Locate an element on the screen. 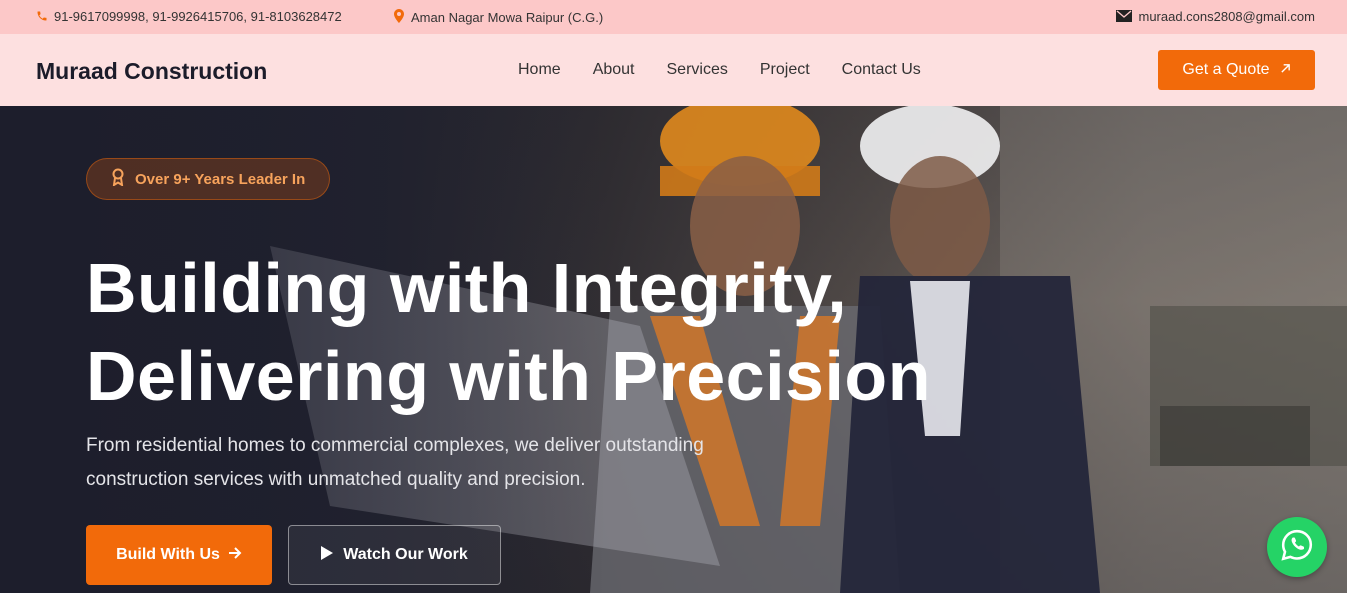 The width and height of the screenshot is (1347, 593). experience-badge: Over 9+ Years Leader In is located at coordinates (208, 179).